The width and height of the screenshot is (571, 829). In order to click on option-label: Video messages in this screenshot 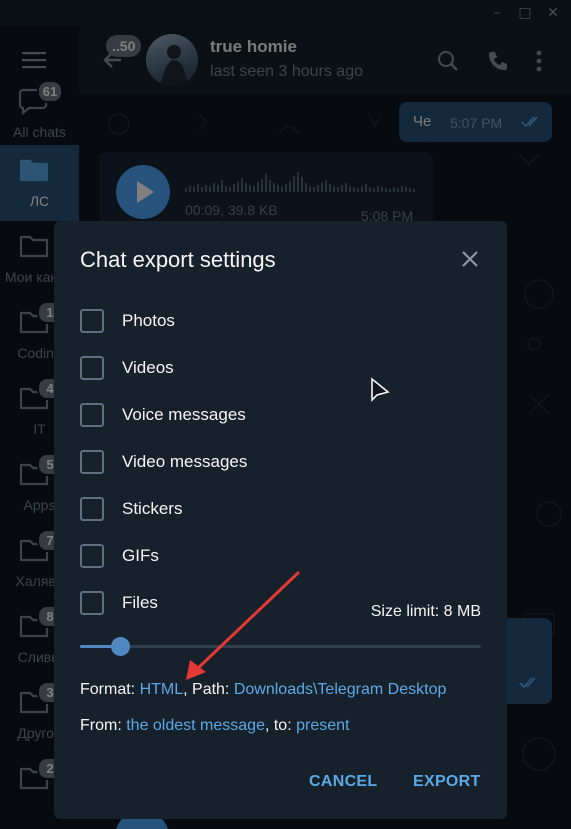, I will do `click(185, 461)`.